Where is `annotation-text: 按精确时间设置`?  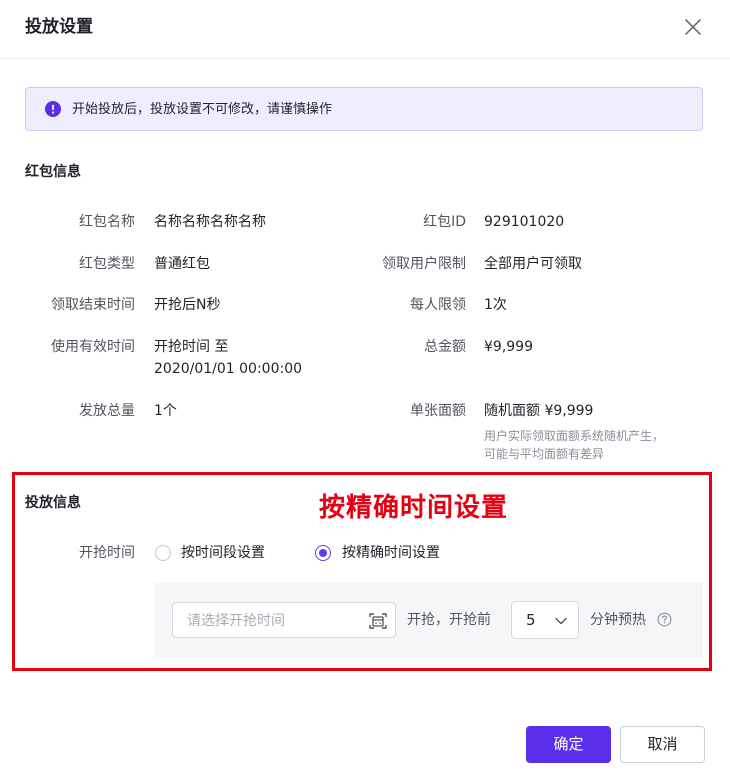
annotation-text: 按精确时间设置 is located at coordinates (414, 508).